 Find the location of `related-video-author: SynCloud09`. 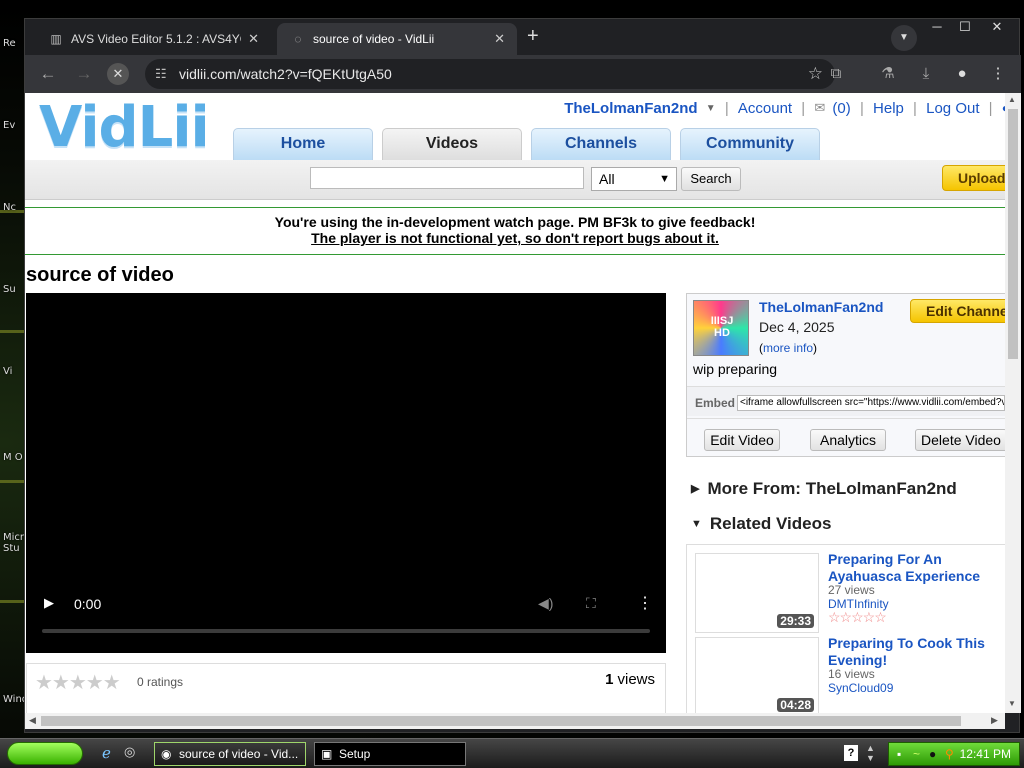

related-video-author: SynCloud09 is located at coordinates (860, 688).